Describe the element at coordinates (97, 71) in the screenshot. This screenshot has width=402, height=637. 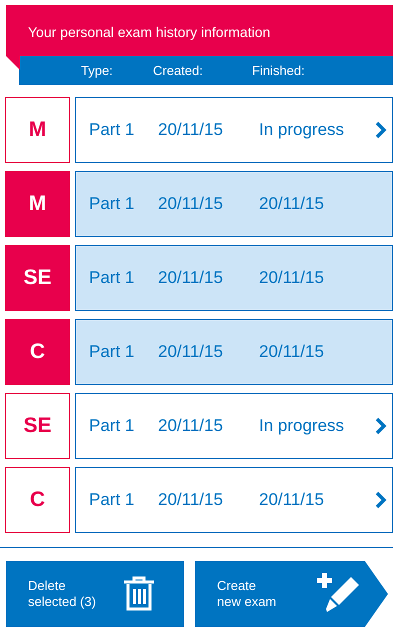
I see `column-label: Type:` at that location.